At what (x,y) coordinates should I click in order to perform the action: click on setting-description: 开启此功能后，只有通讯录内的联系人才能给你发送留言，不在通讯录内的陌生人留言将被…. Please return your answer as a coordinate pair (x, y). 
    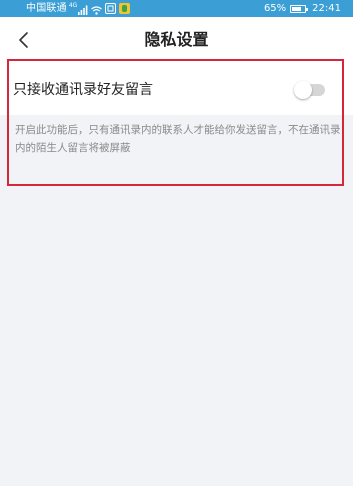
    Looking at the image, I should click on (178, 139).